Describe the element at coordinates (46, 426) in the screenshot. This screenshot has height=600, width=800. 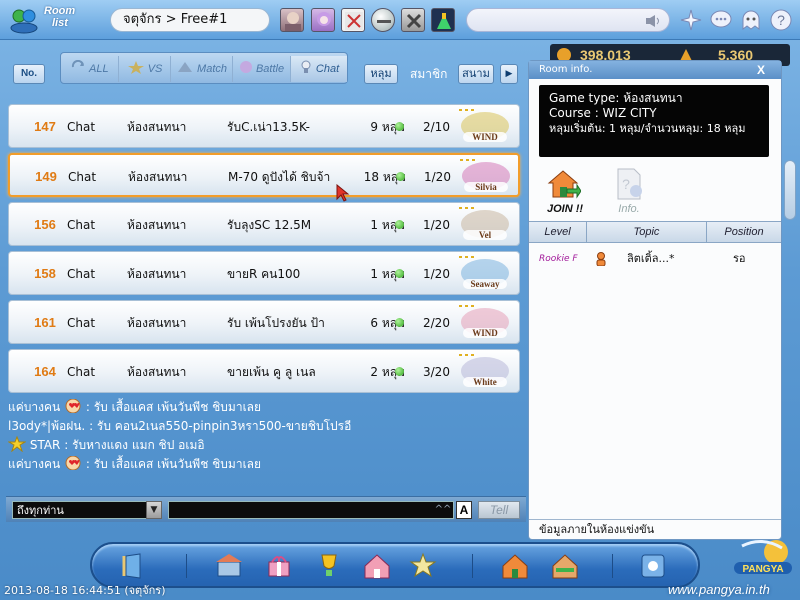
I see `chat-sender: l3ody*|พ้อฝน.` at that location.